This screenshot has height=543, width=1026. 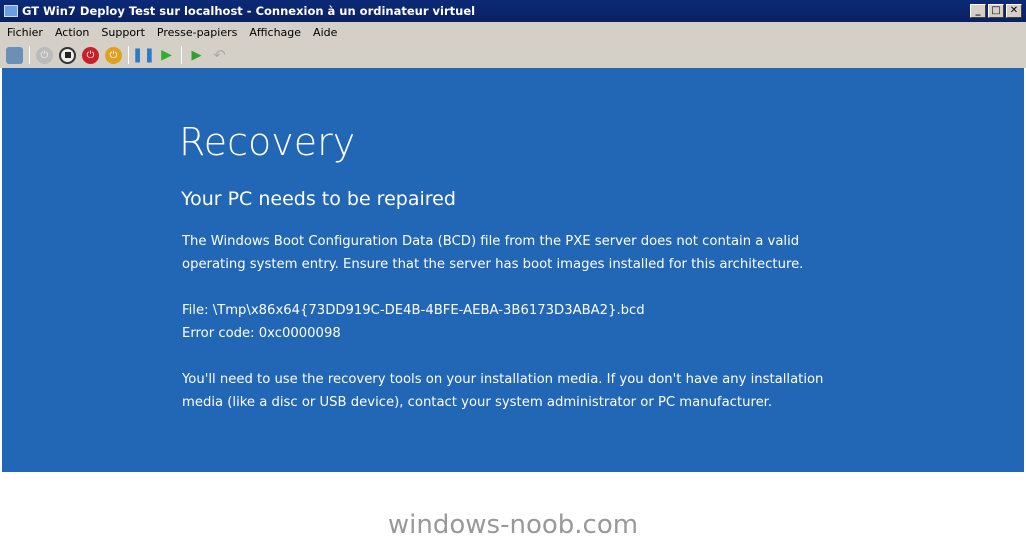 What do you see at coordinates (143, 55) in the screenshot?
I see `pause-icon: ❚❚` at bounding box center [143, 55].